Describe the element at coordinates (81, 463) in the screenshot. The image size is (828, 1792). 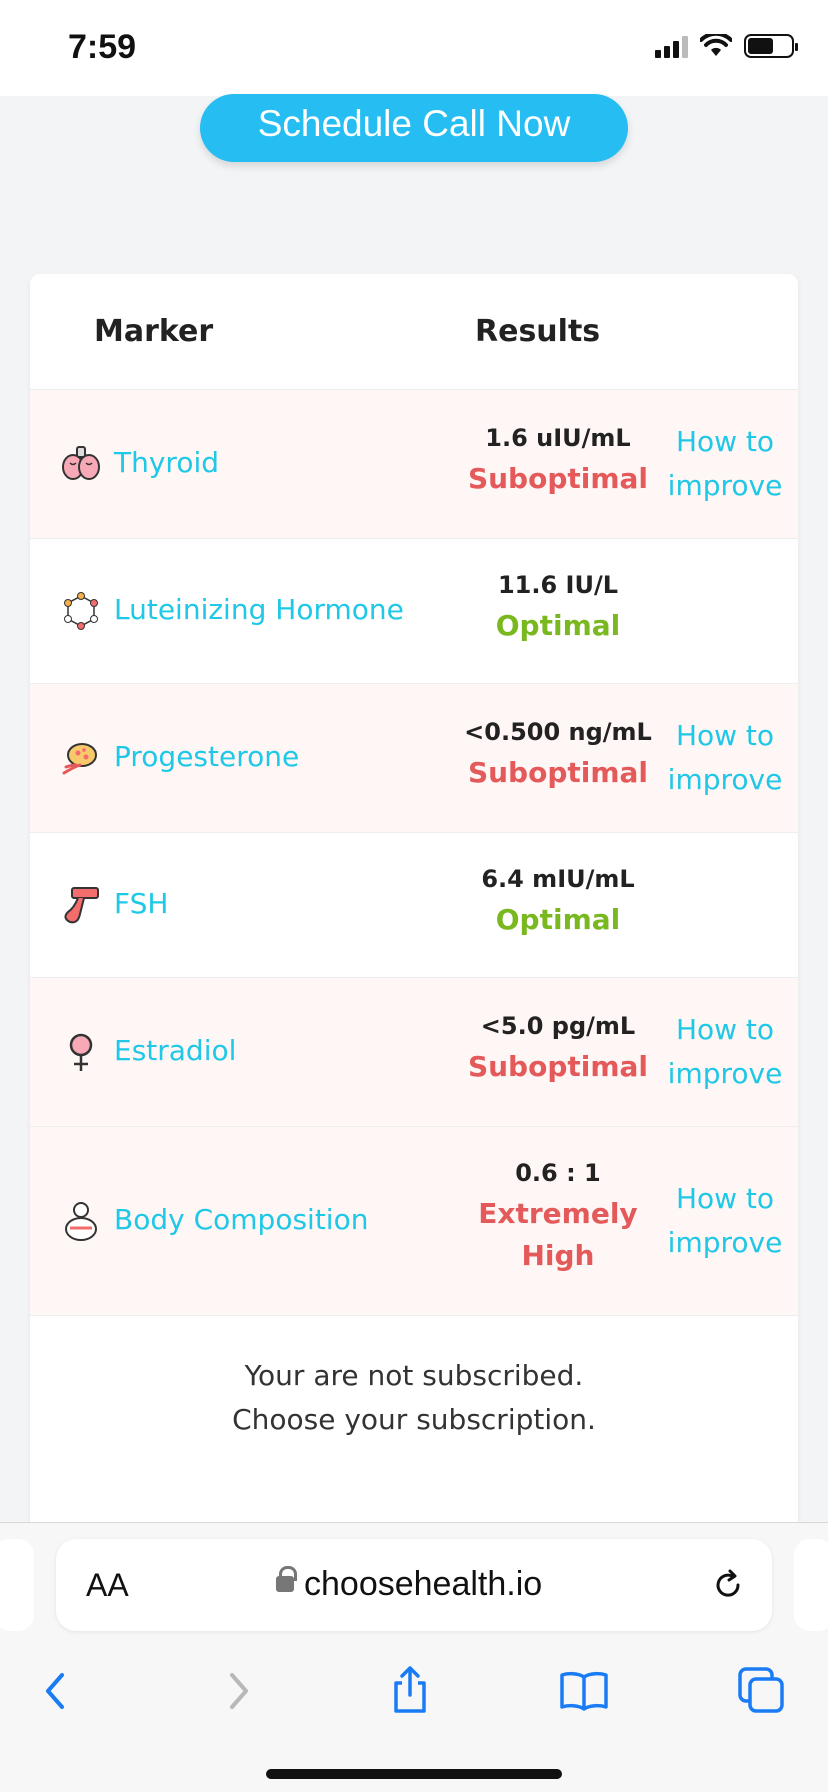
I see `thyroid-icon` at that location.